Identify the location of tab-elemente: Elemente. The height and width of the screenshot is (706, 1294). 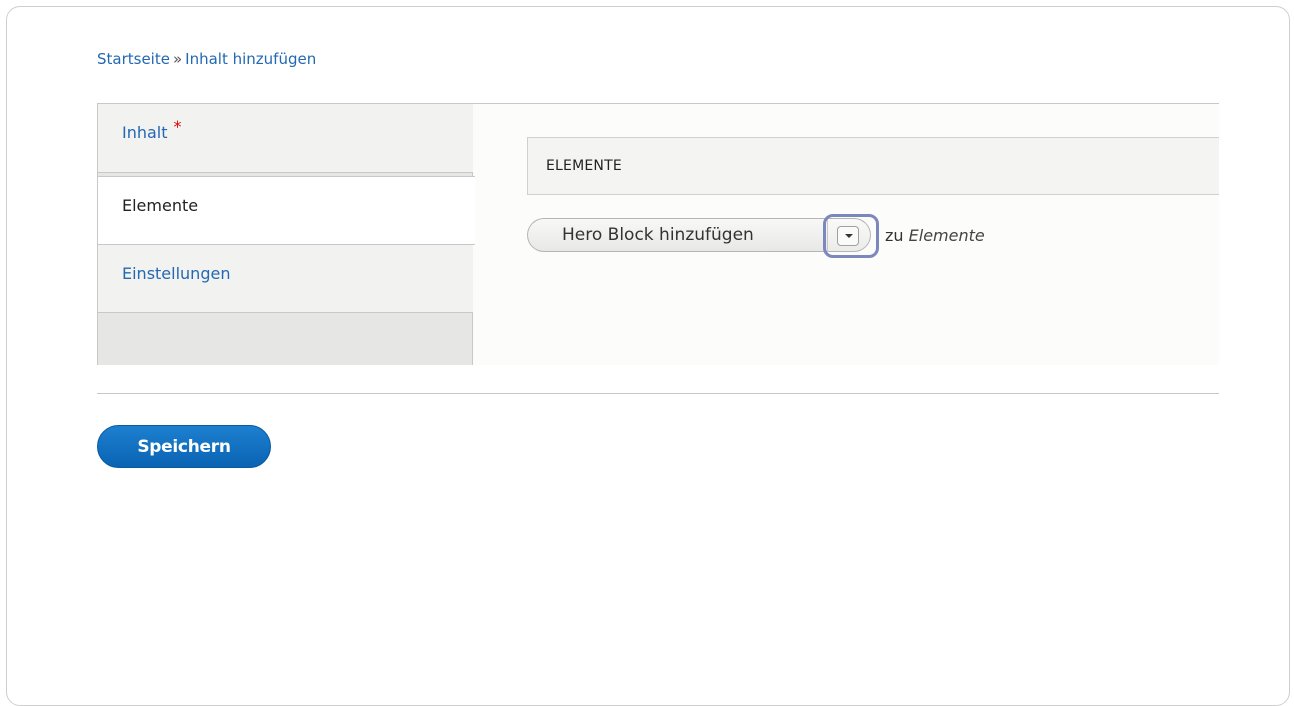
(286, 210).